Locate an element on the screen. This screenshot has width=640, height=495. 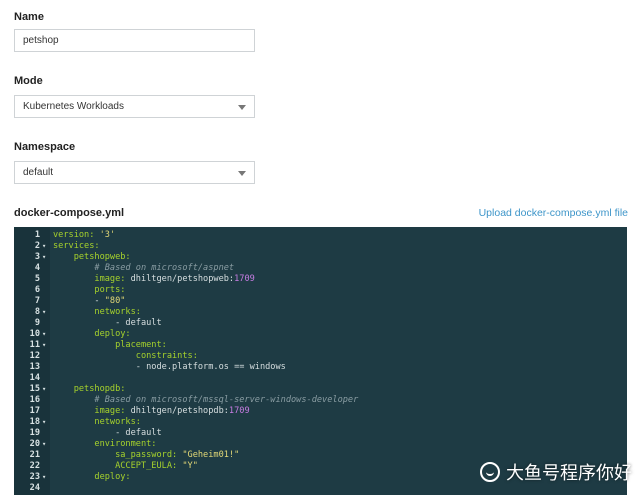
code-text: deploy: is located at coordinates (92, 334).